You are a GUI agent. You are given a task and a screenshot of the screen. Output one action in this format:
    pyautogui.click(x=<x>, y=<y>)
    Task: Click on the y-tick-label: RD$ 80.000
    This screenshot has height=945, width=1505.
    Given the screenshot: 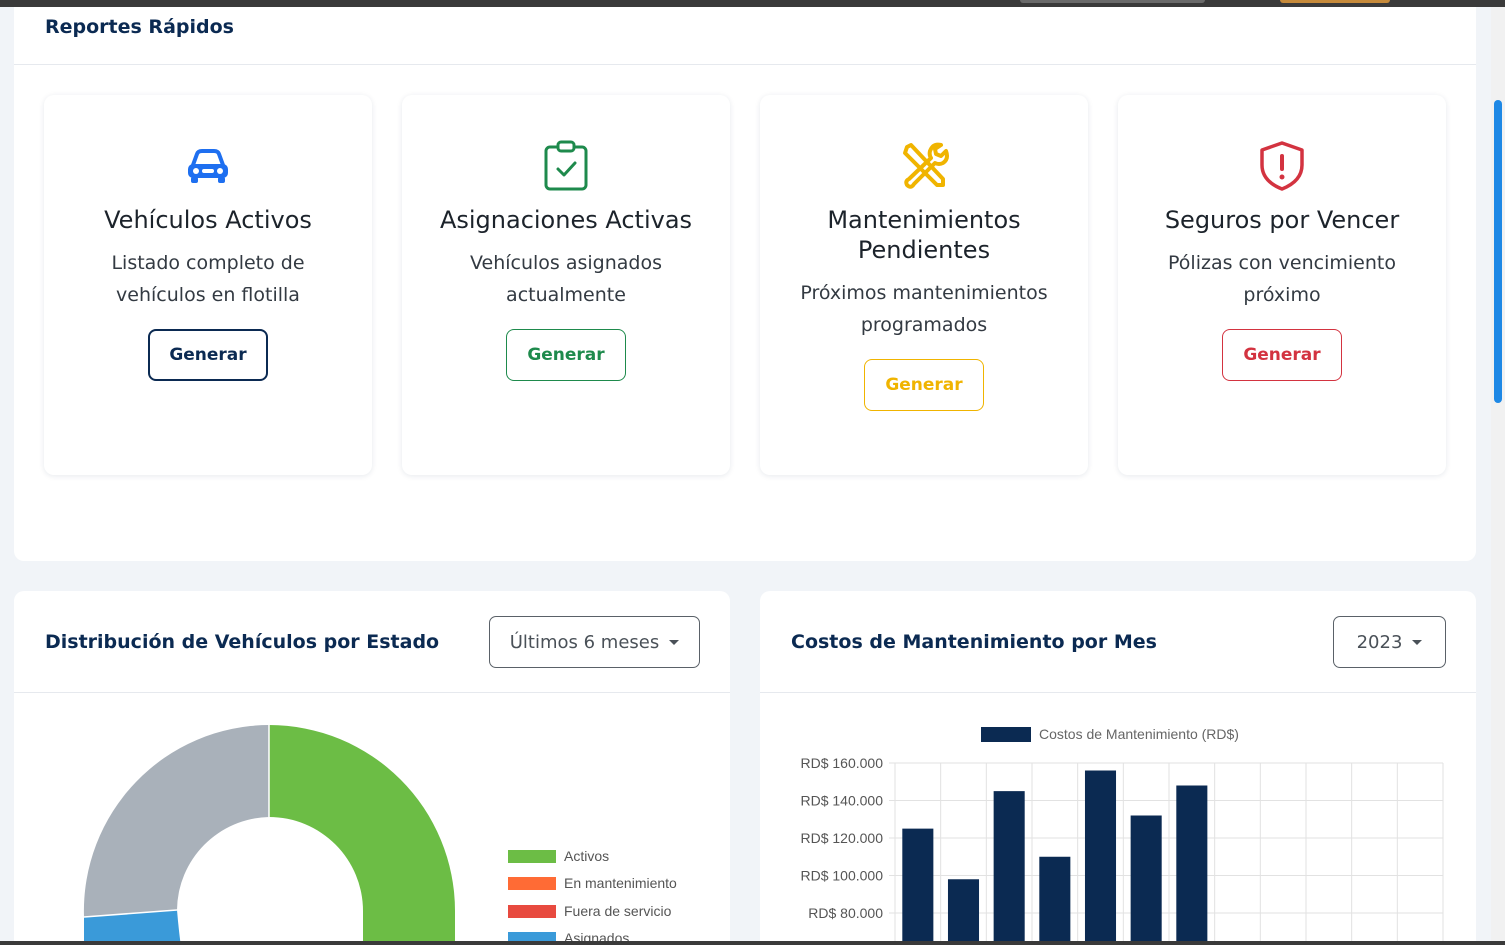 What is the action you would take?
    pyautogui.click(x=845, y=913)
    